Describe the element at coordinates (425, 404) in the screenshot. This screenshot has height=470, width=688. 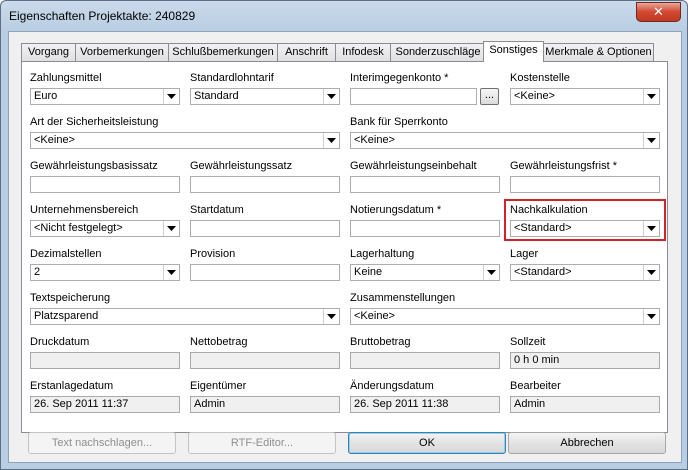
I see `aenderungsdatum-field: 26. Sep 2011 11:38` at that location.